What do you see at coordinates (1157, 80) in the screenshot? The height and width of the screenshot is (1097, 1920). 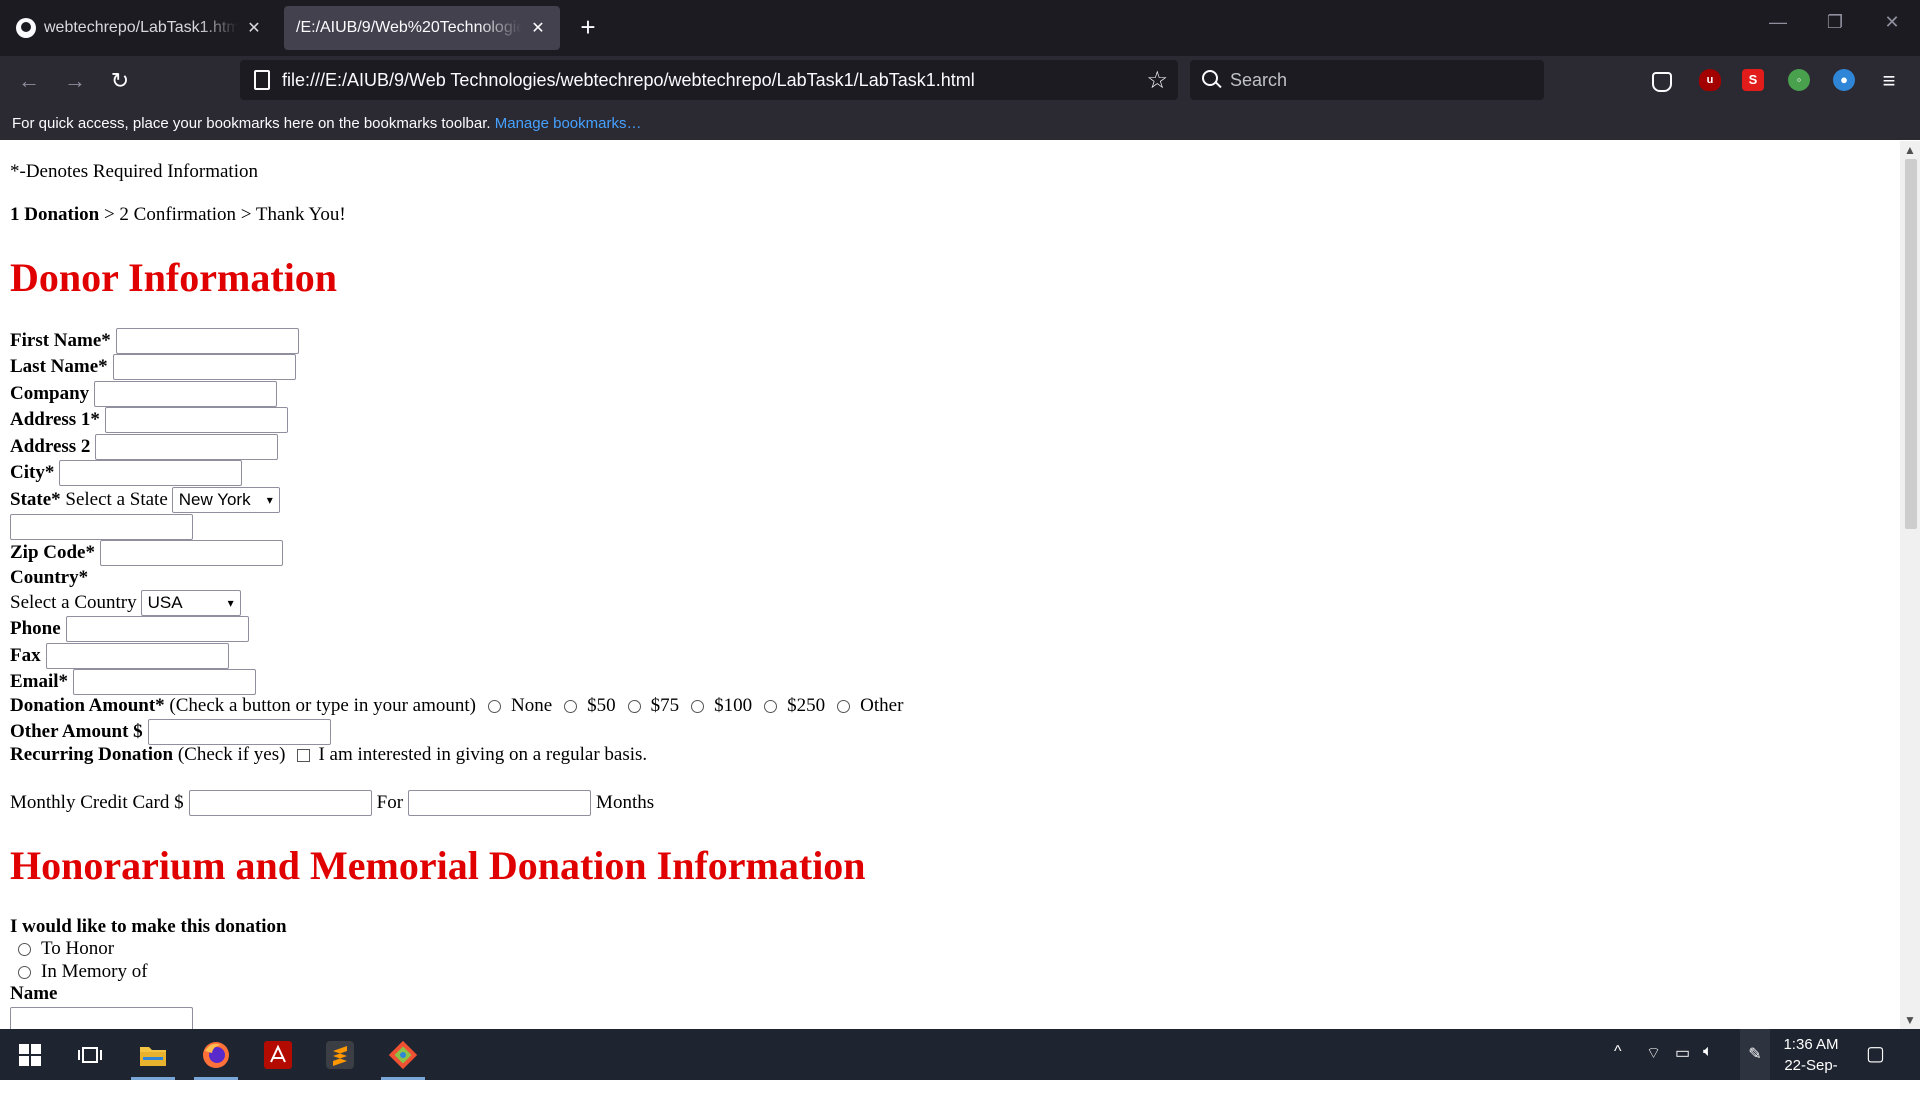 I see `bookmark-star-icon: ☆` at bounding box center [1157, 80].